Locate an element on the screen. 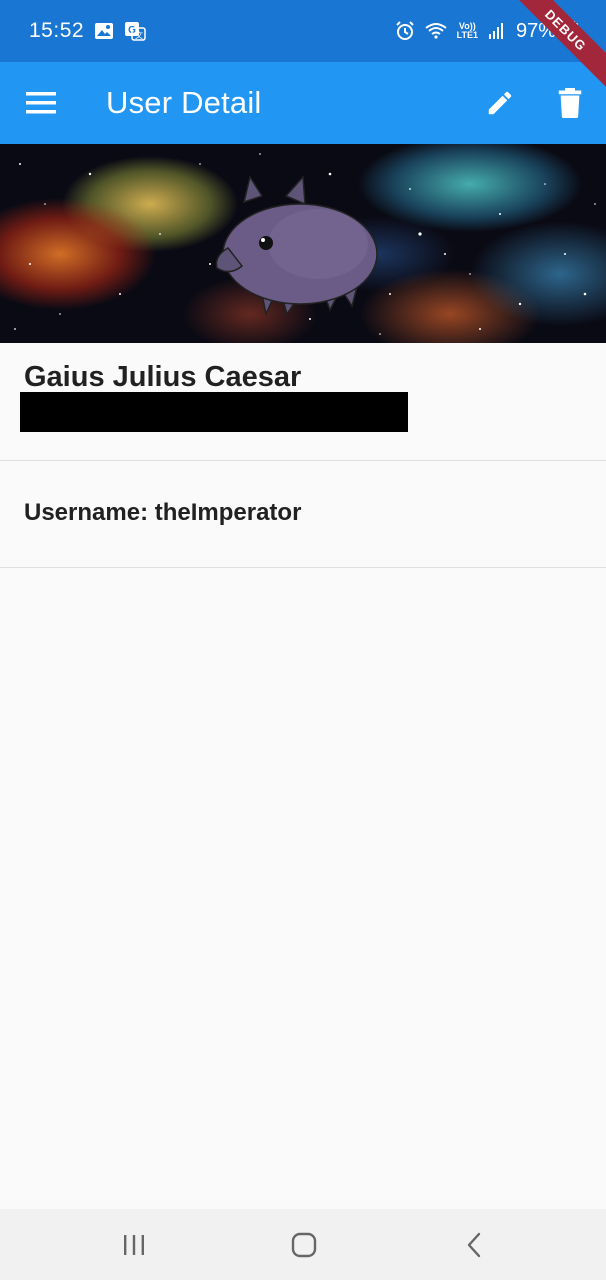 The height and width of the screenshot is (1280, 606). svg-text: 文 is located at coordinates (139, 35).